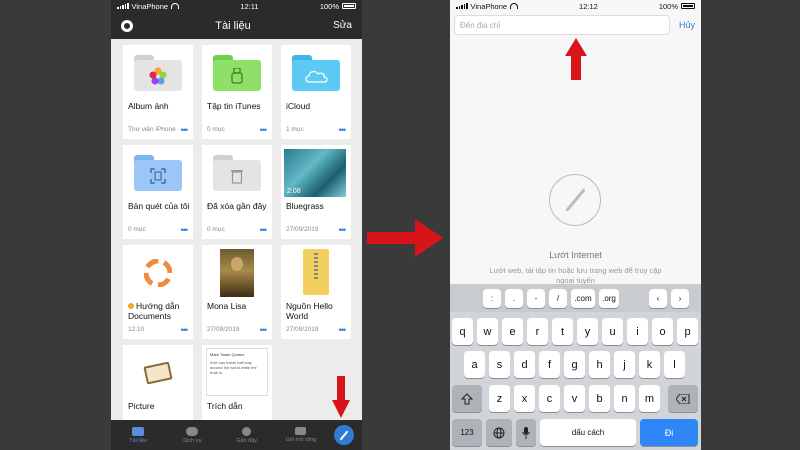  Describe the element at coordinates (588, 6) in the screenshot. I see `clock: 12:12` at that location.